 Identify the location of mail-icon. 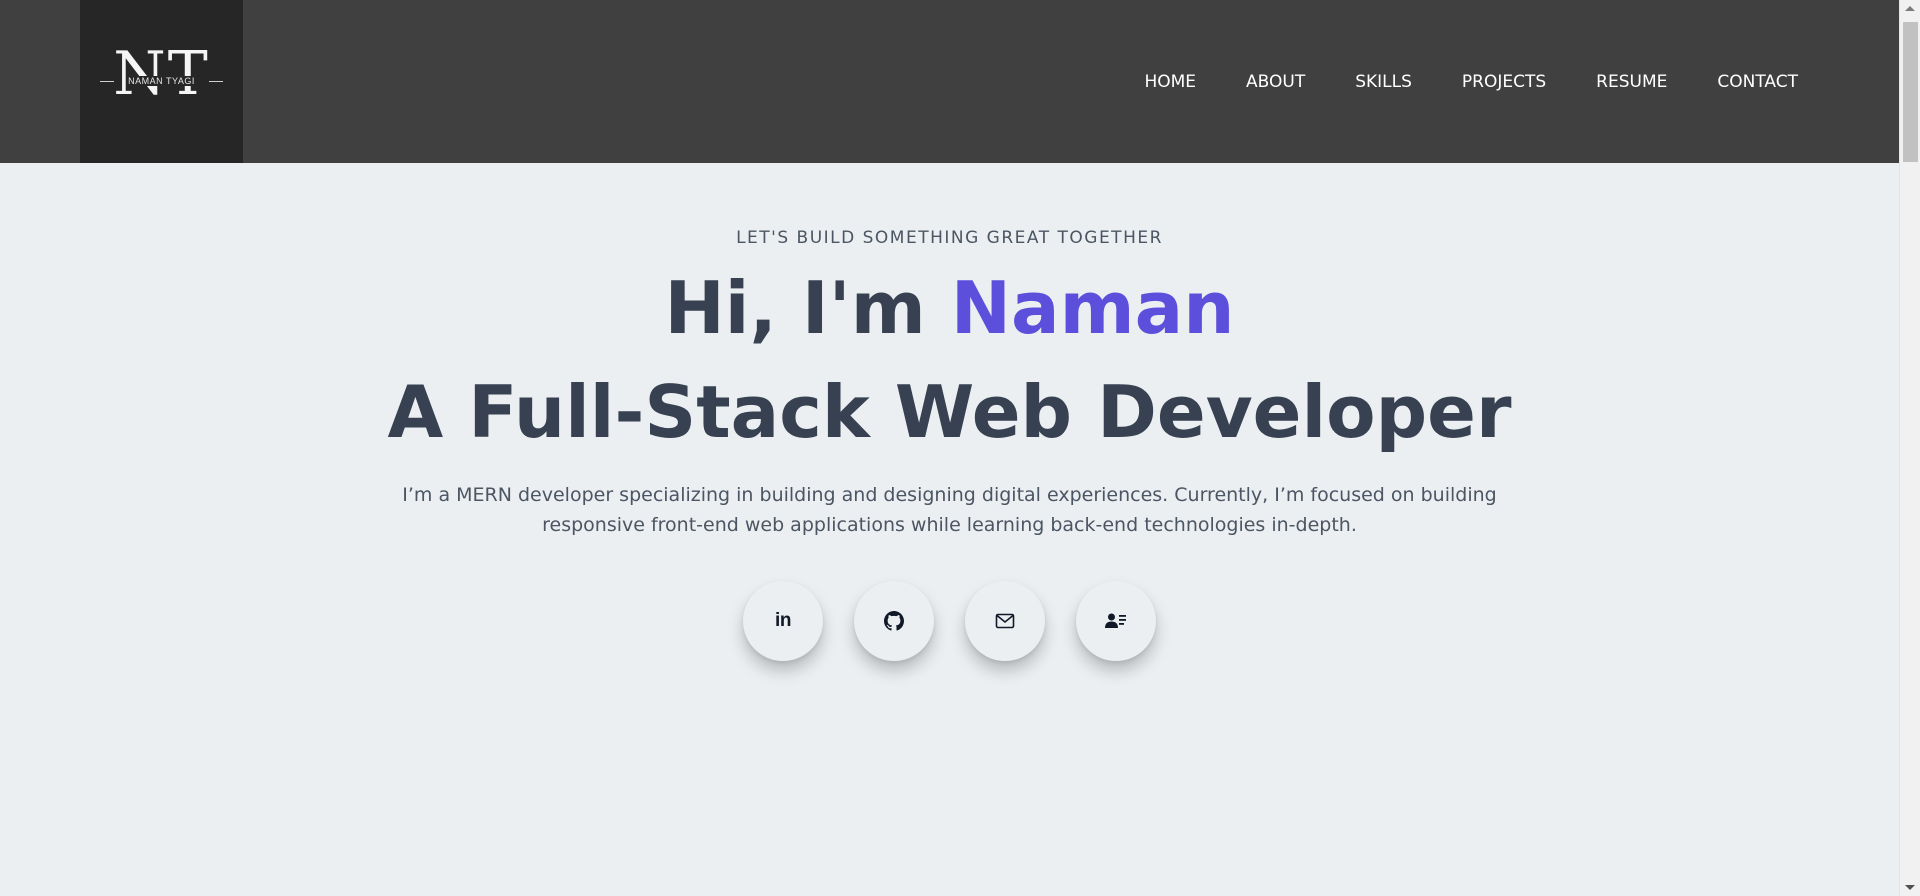
(1005, 621).